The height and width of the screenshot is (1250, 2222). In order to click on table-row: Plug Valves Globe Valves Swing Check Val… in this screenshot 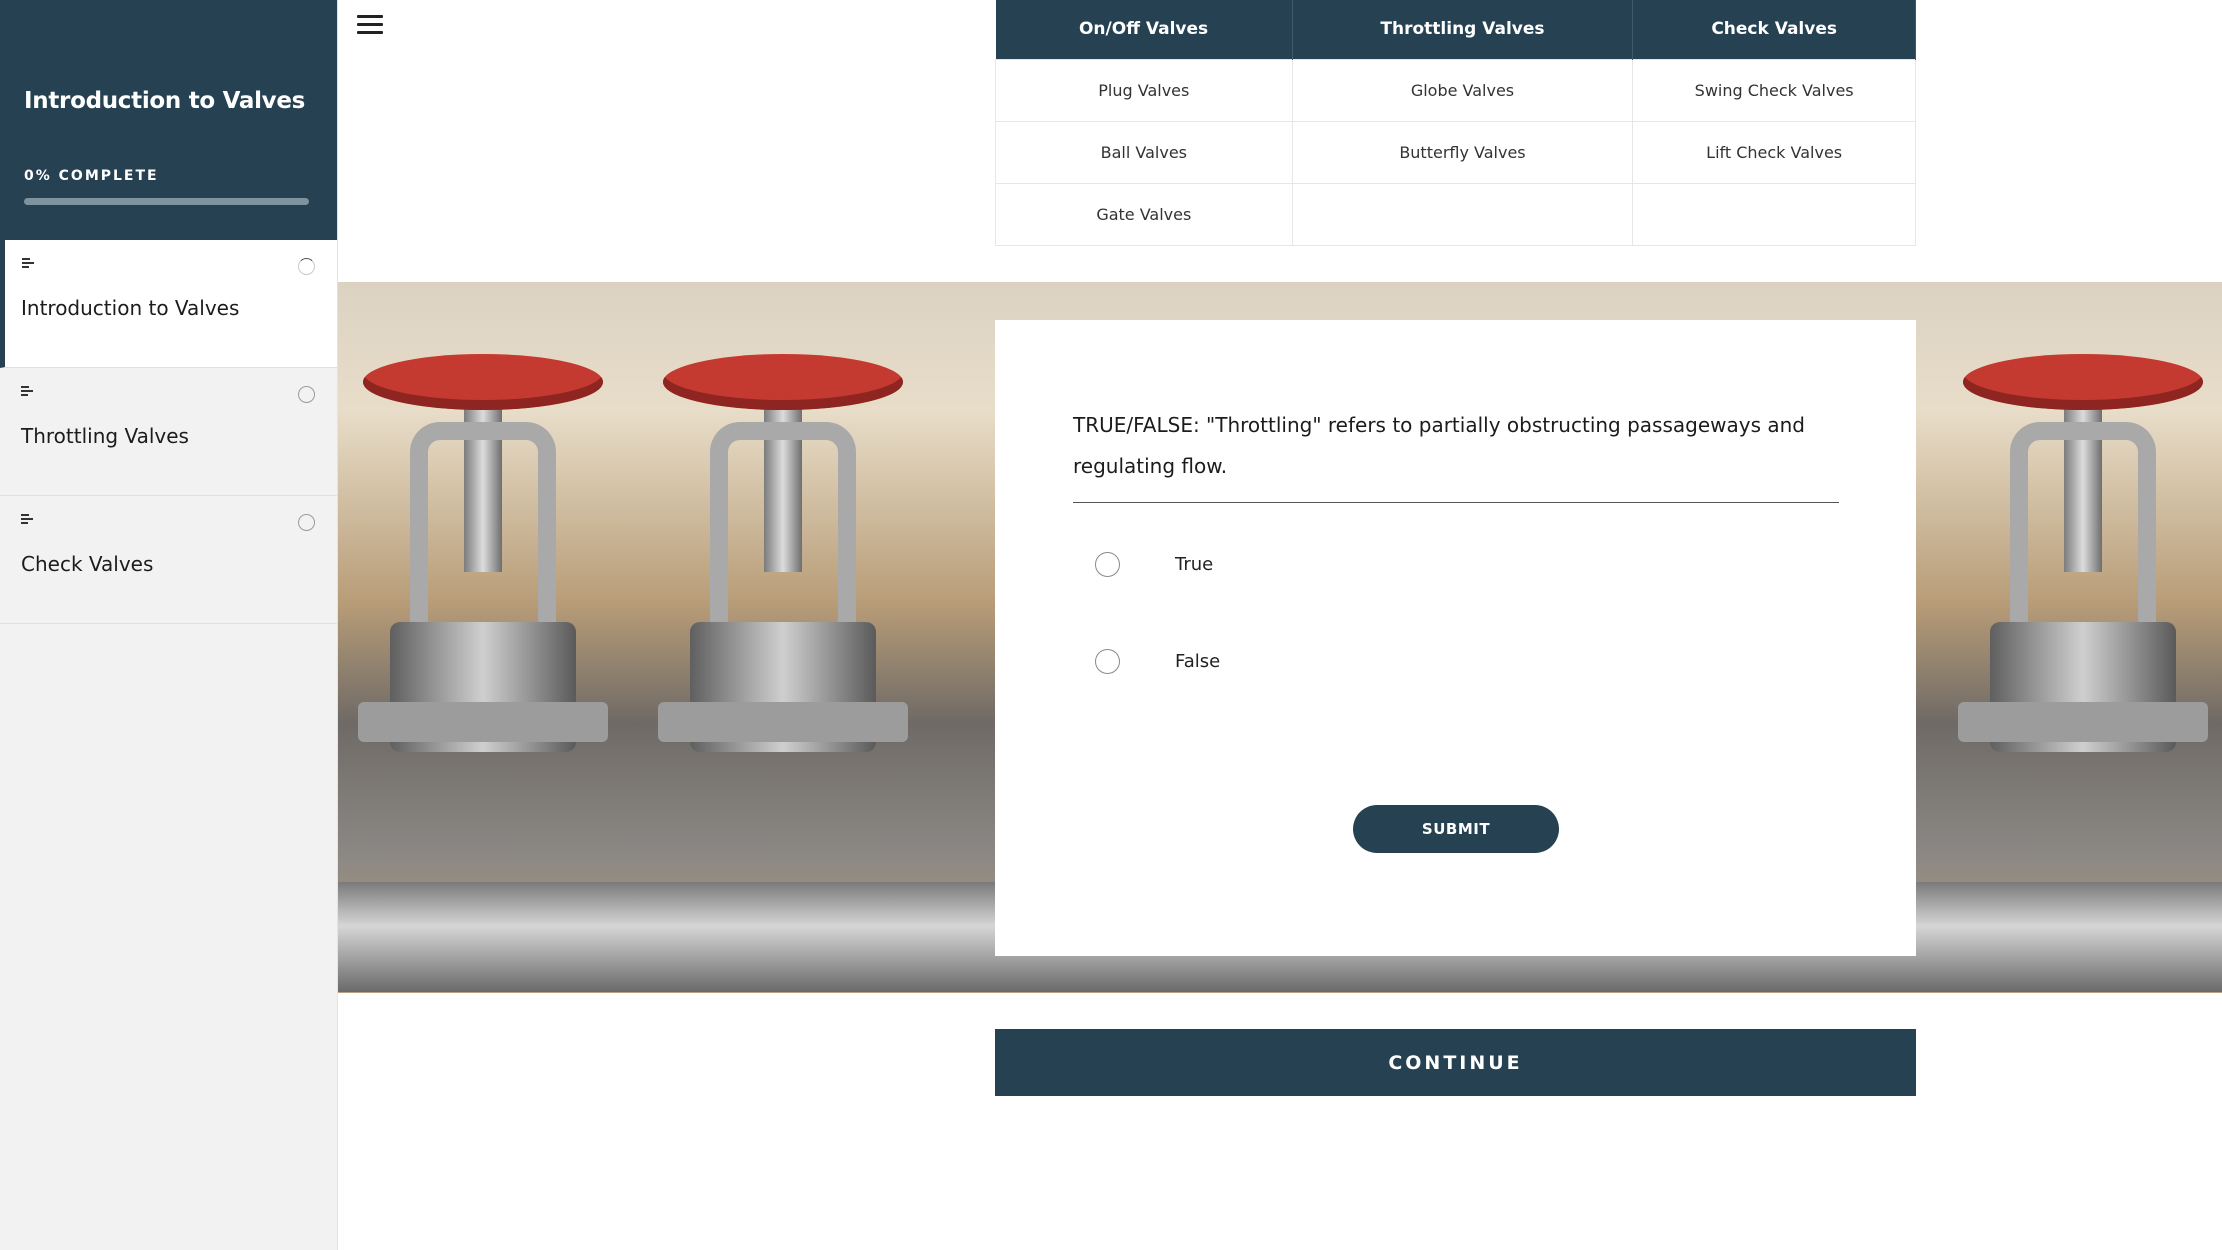, I will do `click(1455, 90)`.